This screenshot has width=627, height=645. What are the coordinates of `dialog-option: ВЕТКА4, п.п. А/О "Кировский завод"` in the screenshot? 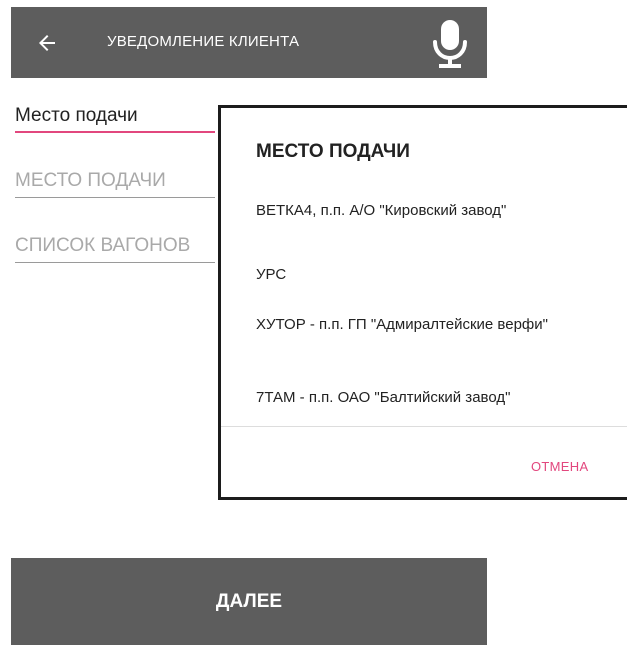 It's located at (426, 210).